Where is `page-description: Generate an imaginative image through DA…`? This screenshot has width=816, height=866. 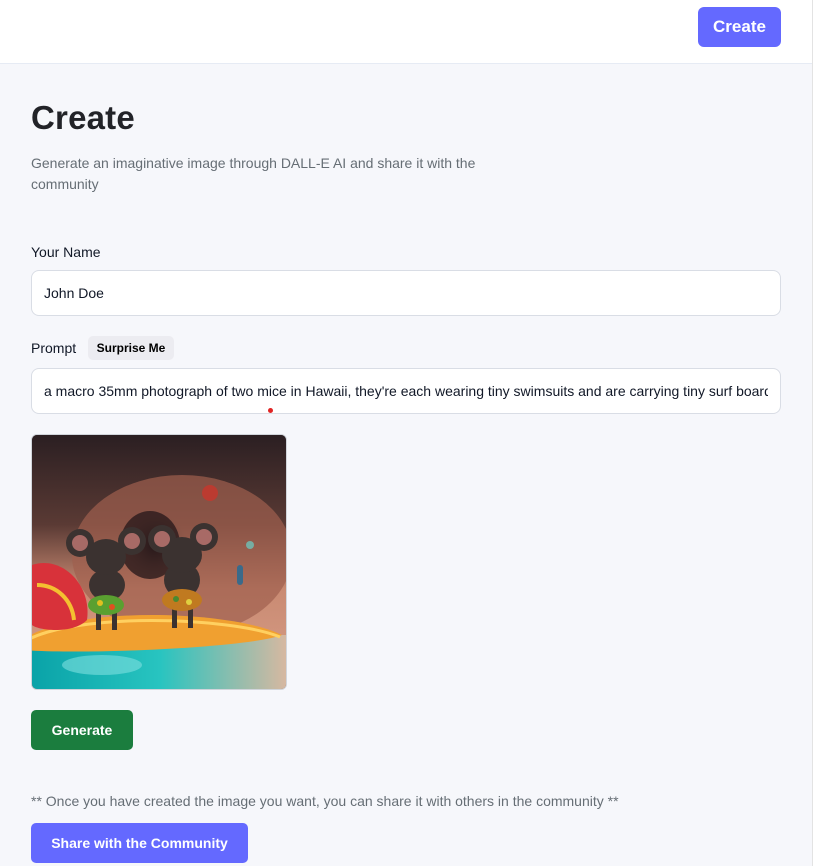 page-description: Generate an imaginative image through DA… is located at coordinates (253, 173).